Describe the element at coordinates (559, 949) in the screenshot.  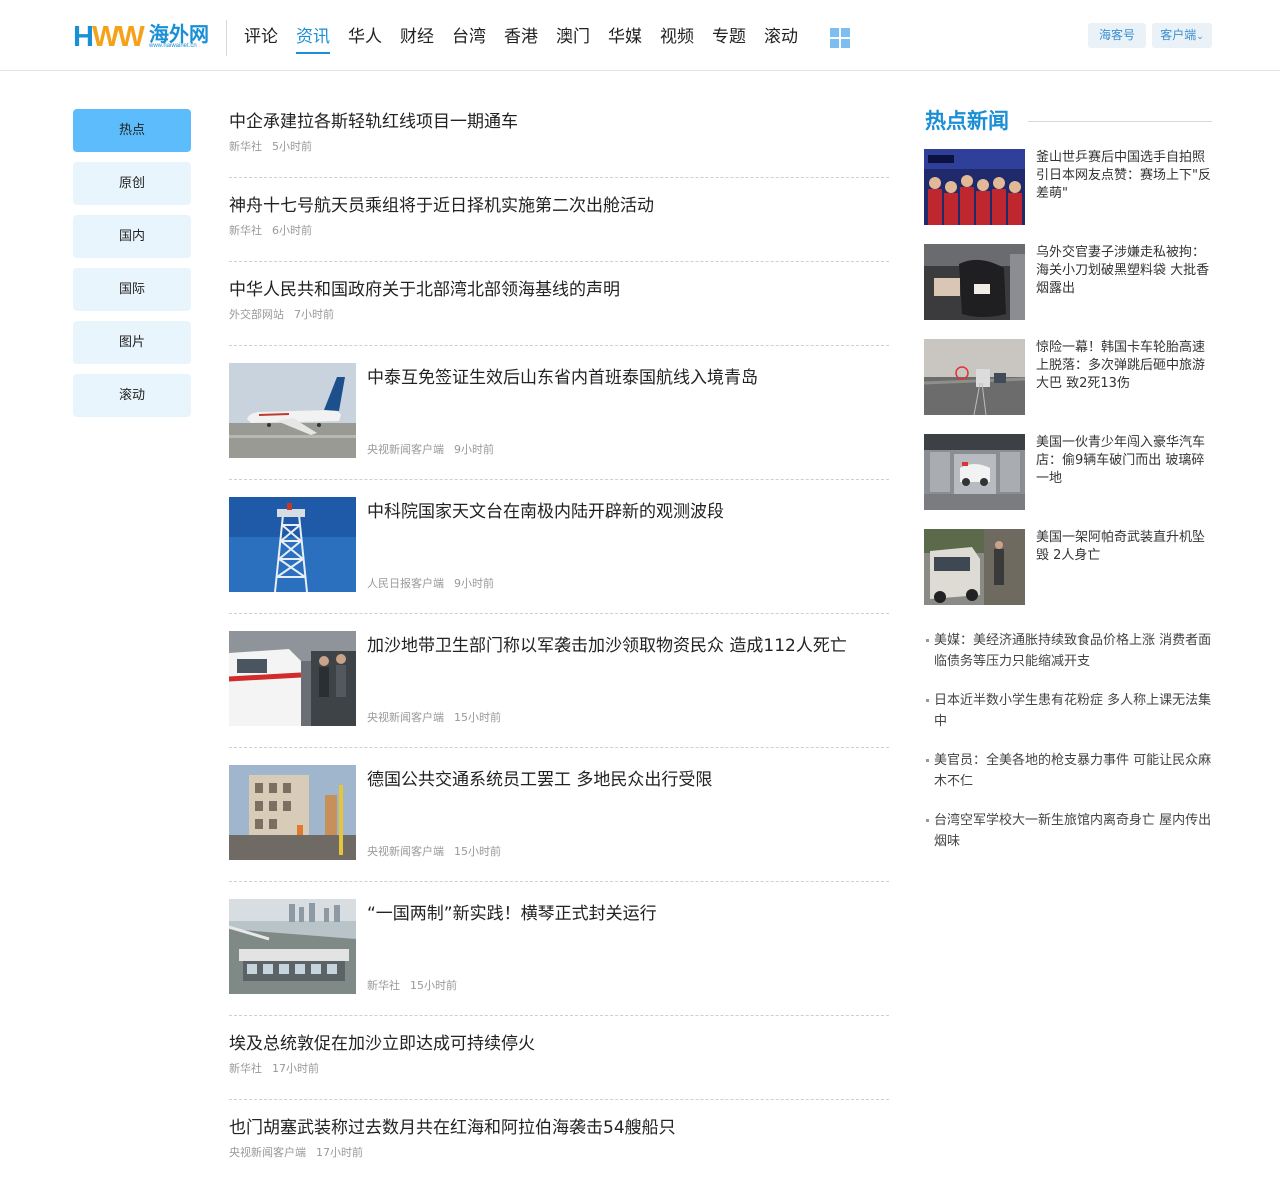
I see `news-item: “一国两制”新实践！横琴正式封关运行 新华社 15小时前` at that location.